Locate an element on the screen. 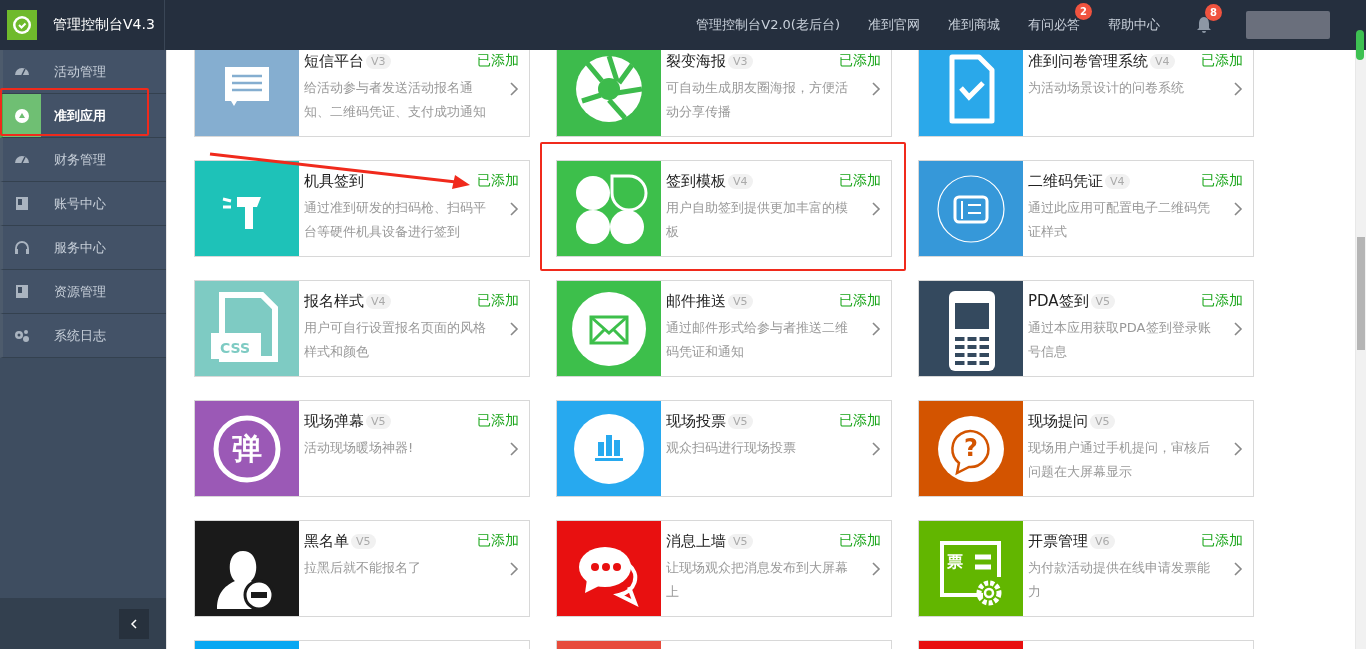 Image resolution: width=1366 pixels, height=649 pixels. chevron-left-icon is located at coordinates (134, 623).